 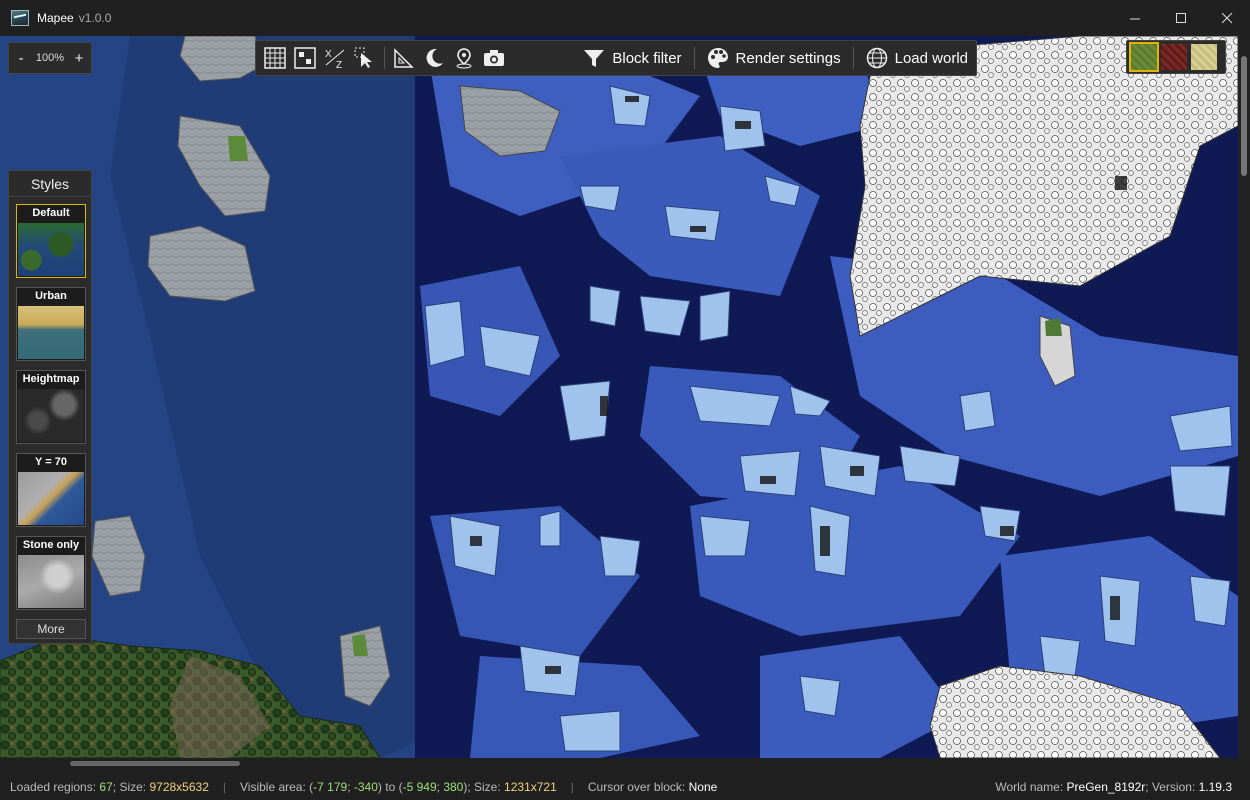 What do you see at coordinates (328, 54) in the screenshot?
I see `svg-text: X` at bounding box center [328, 54].